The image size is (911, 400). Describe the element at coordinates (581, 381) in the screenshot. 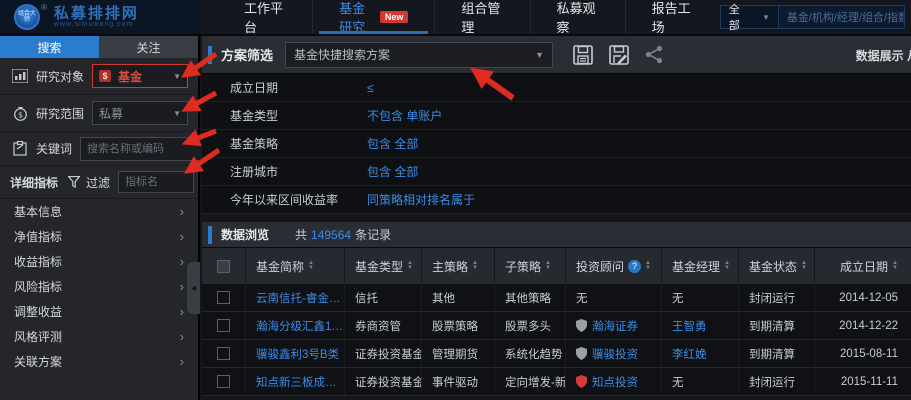

I see `shield-red-icon` at that location.